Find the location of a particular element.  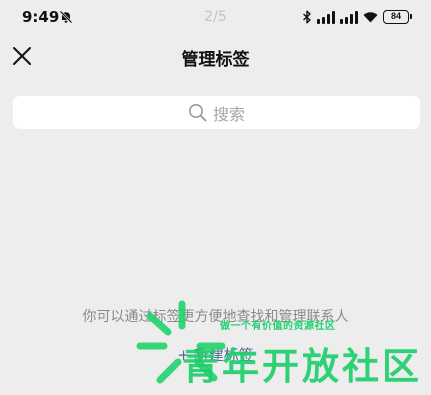

page-title: 管理标签 is located at coordinates (215, 60).